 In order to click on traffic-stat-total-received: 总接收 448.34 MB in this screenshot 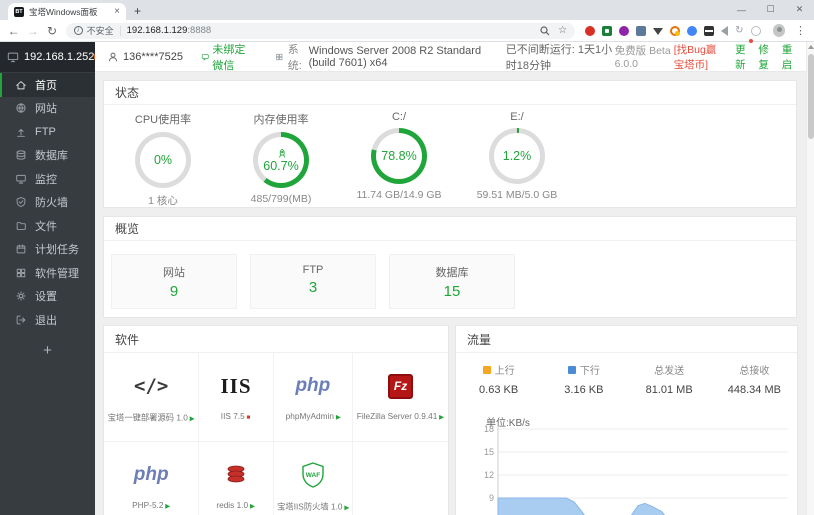, I will do `click(754, 379)`.